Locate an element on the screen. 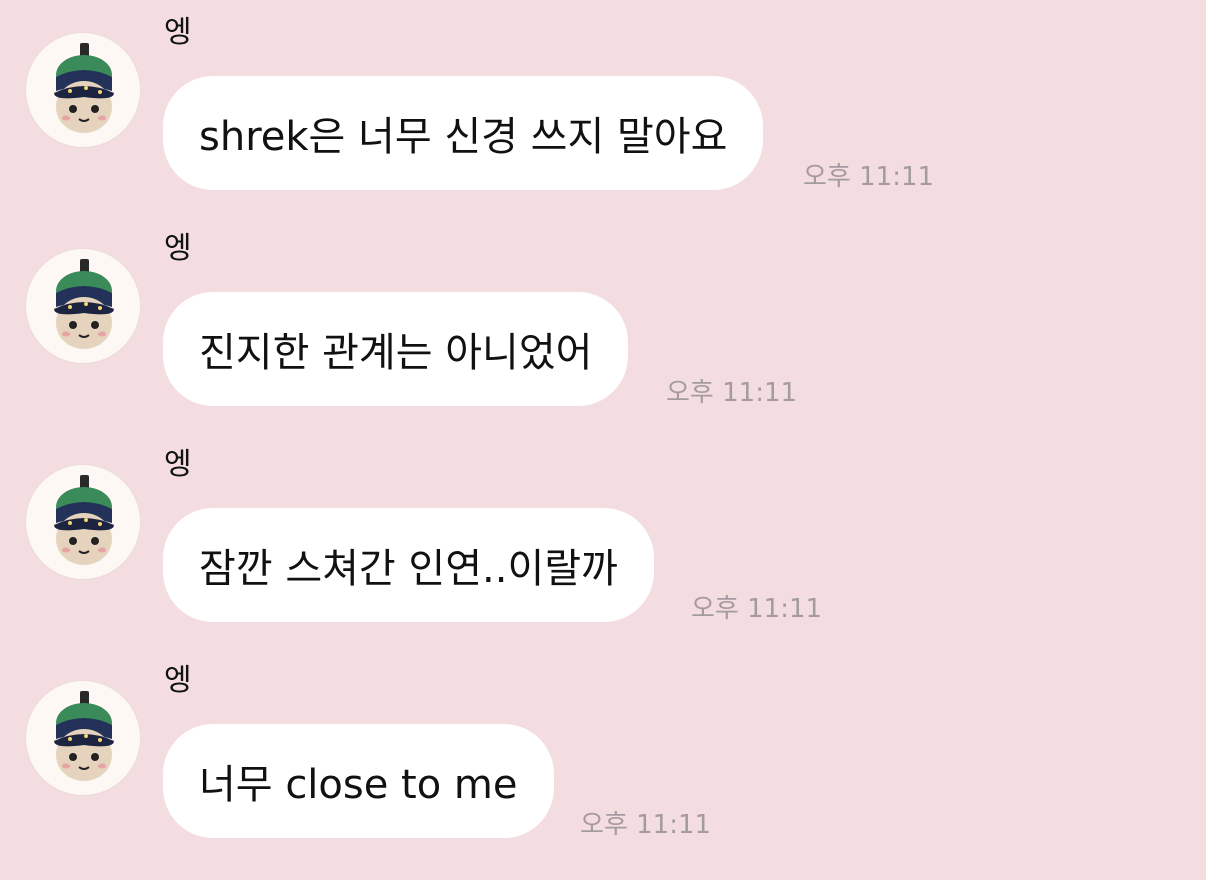 The width and height of the screenshot is (1206, 880). message-bubble: 너무 close to me is located at coordinates (358, 781).